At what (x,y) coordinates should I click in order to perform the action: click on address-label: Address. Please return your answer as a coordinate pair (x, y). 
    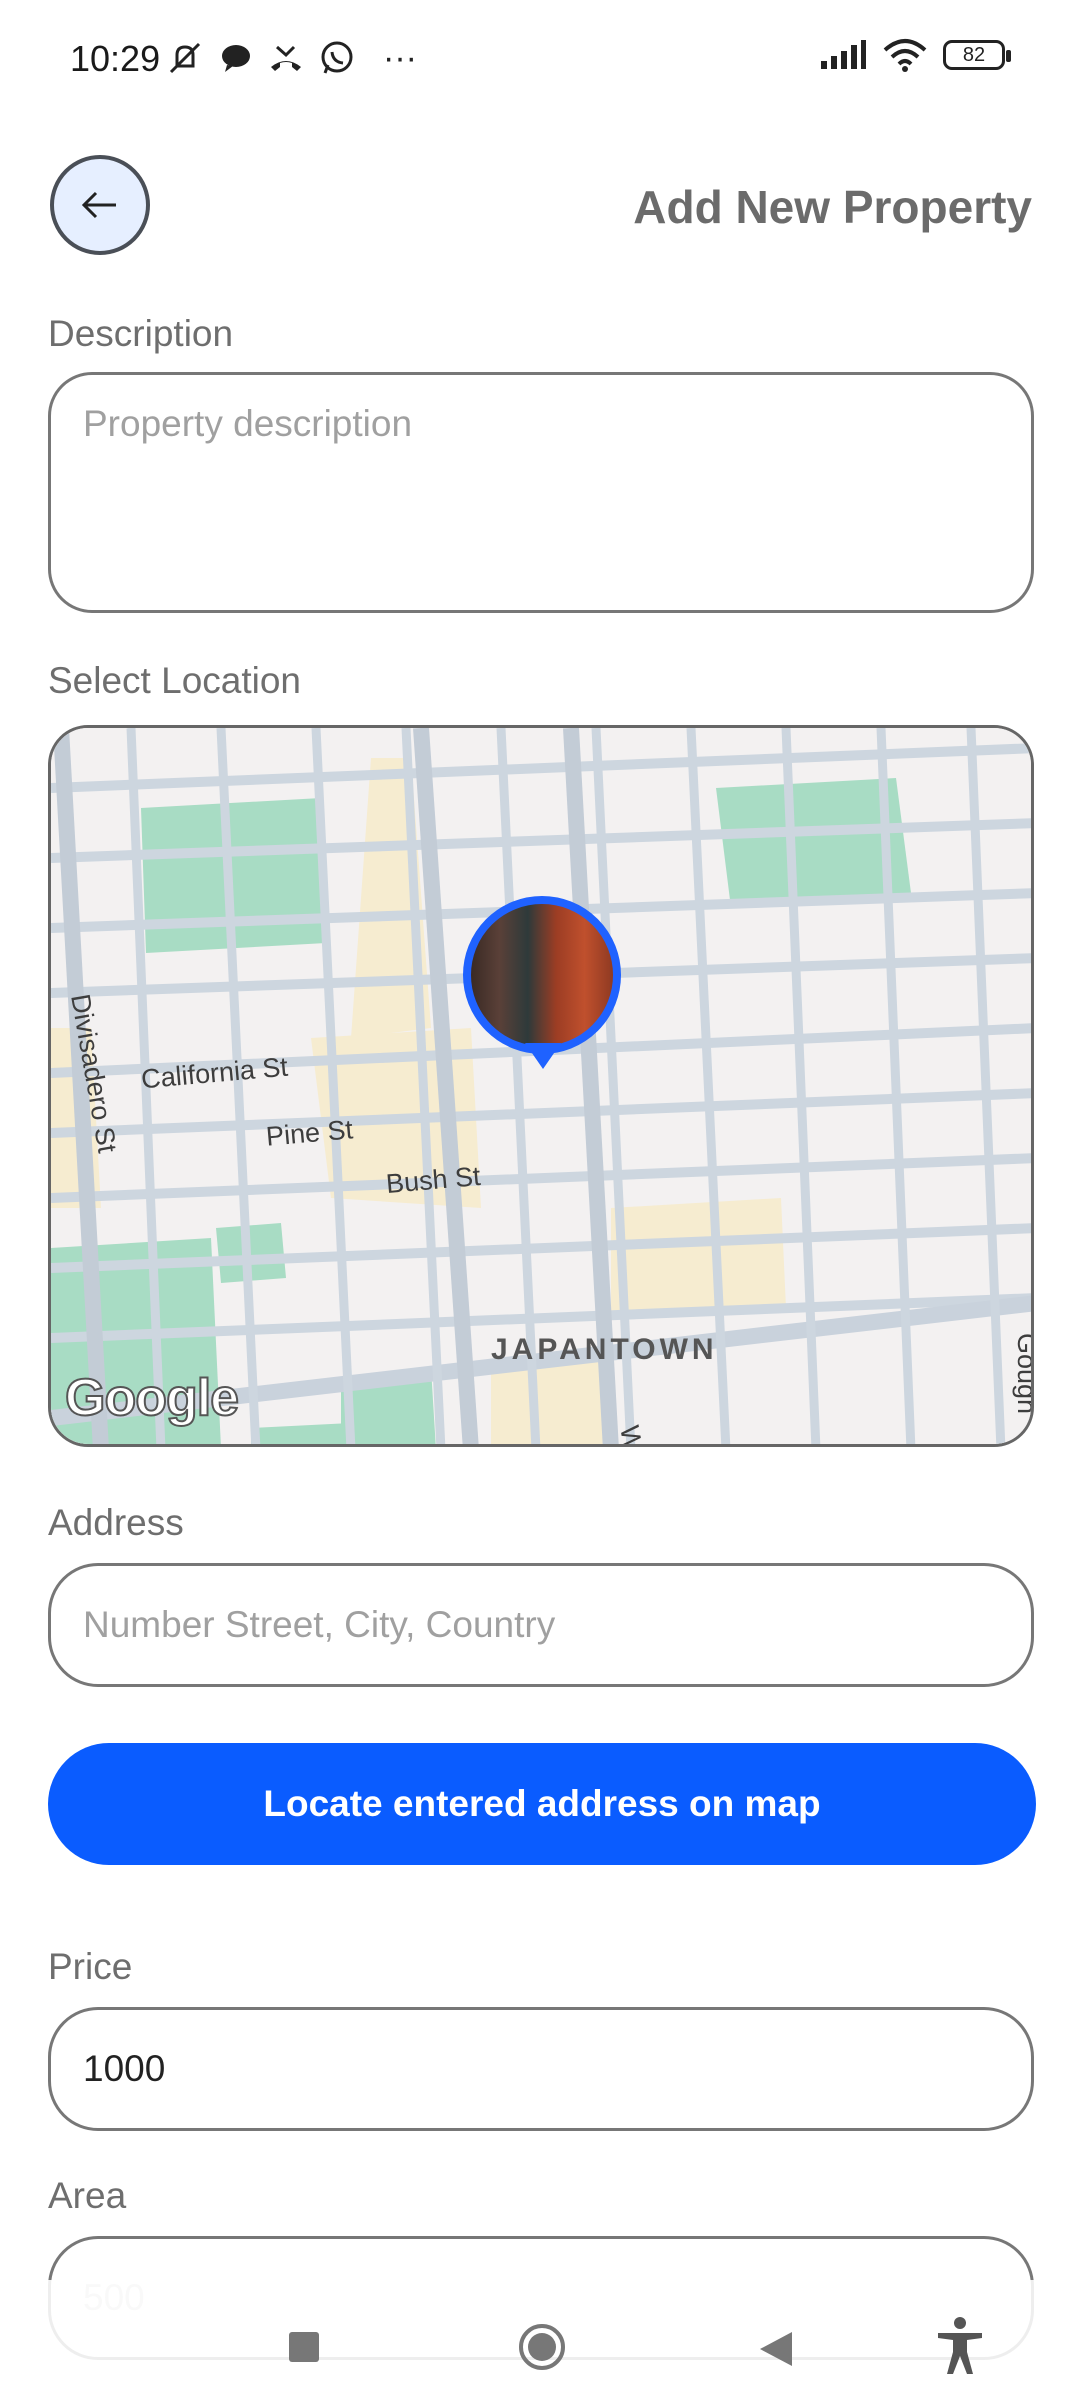
    Looking at the image, I should click on (116, 1522).